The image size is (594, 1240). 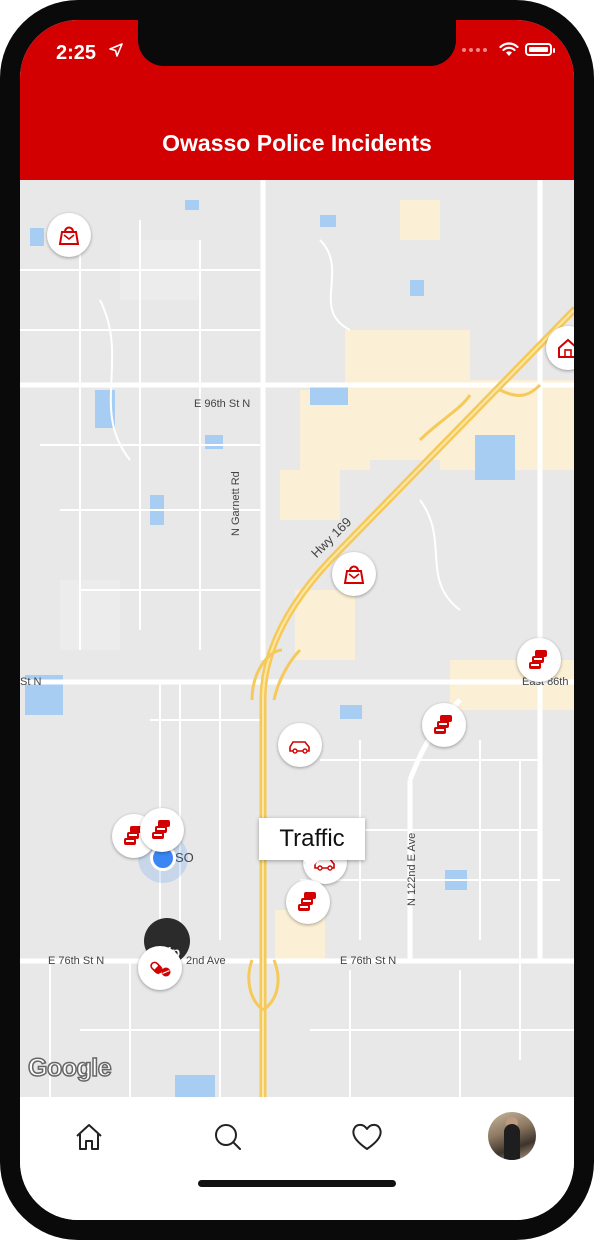 I want to click on location-arrow-icon, so click(x=116, y=50).